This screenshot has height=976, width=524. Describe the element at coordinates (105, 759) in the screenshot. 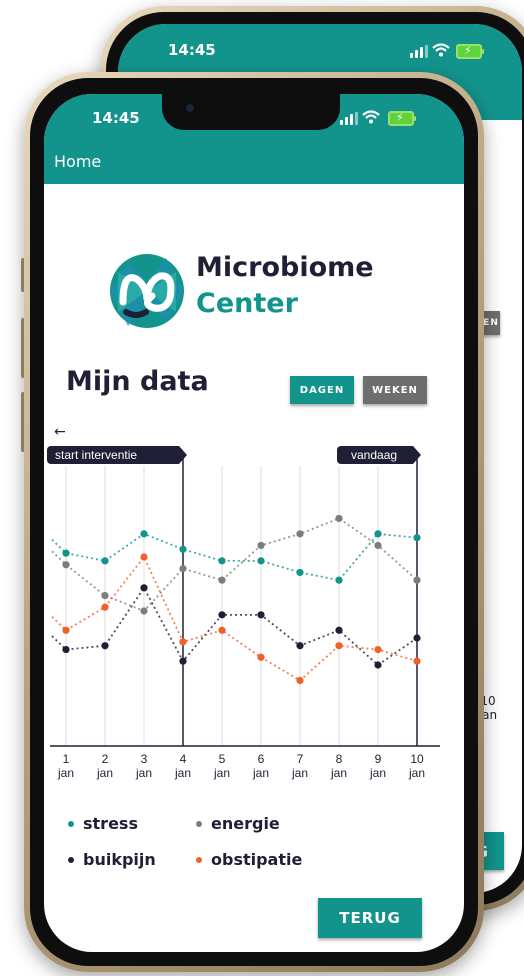

I see `x-tick-number: 2` at that location.